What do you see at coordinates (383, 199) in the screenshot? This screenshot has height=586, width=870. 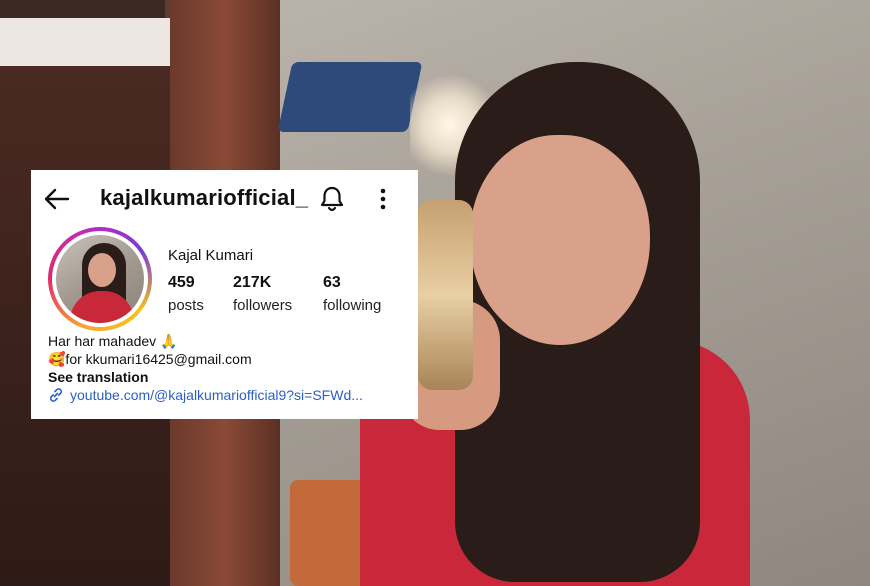 I see `vertical-dots-icon` at bounding box center [383, 199].